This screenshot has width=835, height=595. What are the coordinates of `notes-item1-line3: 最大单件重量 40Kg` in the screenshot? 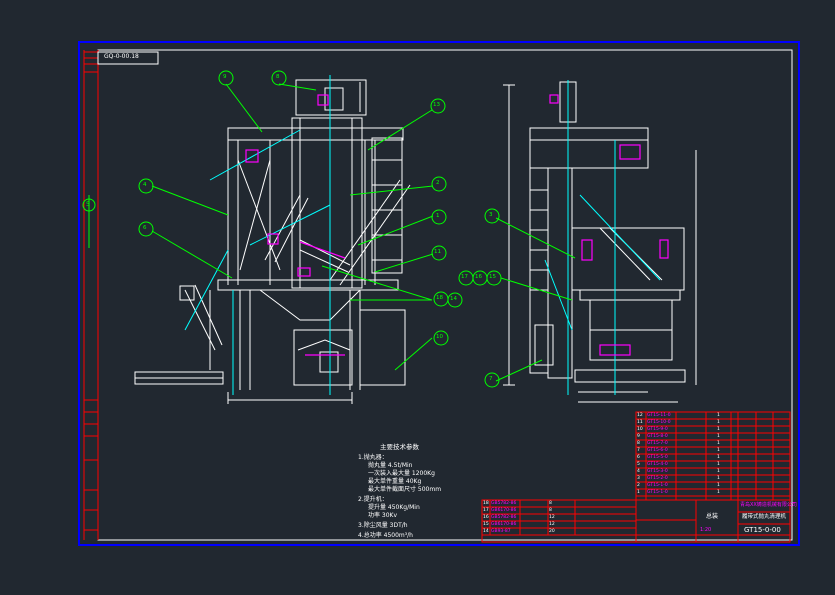 It's located at (395, 481).